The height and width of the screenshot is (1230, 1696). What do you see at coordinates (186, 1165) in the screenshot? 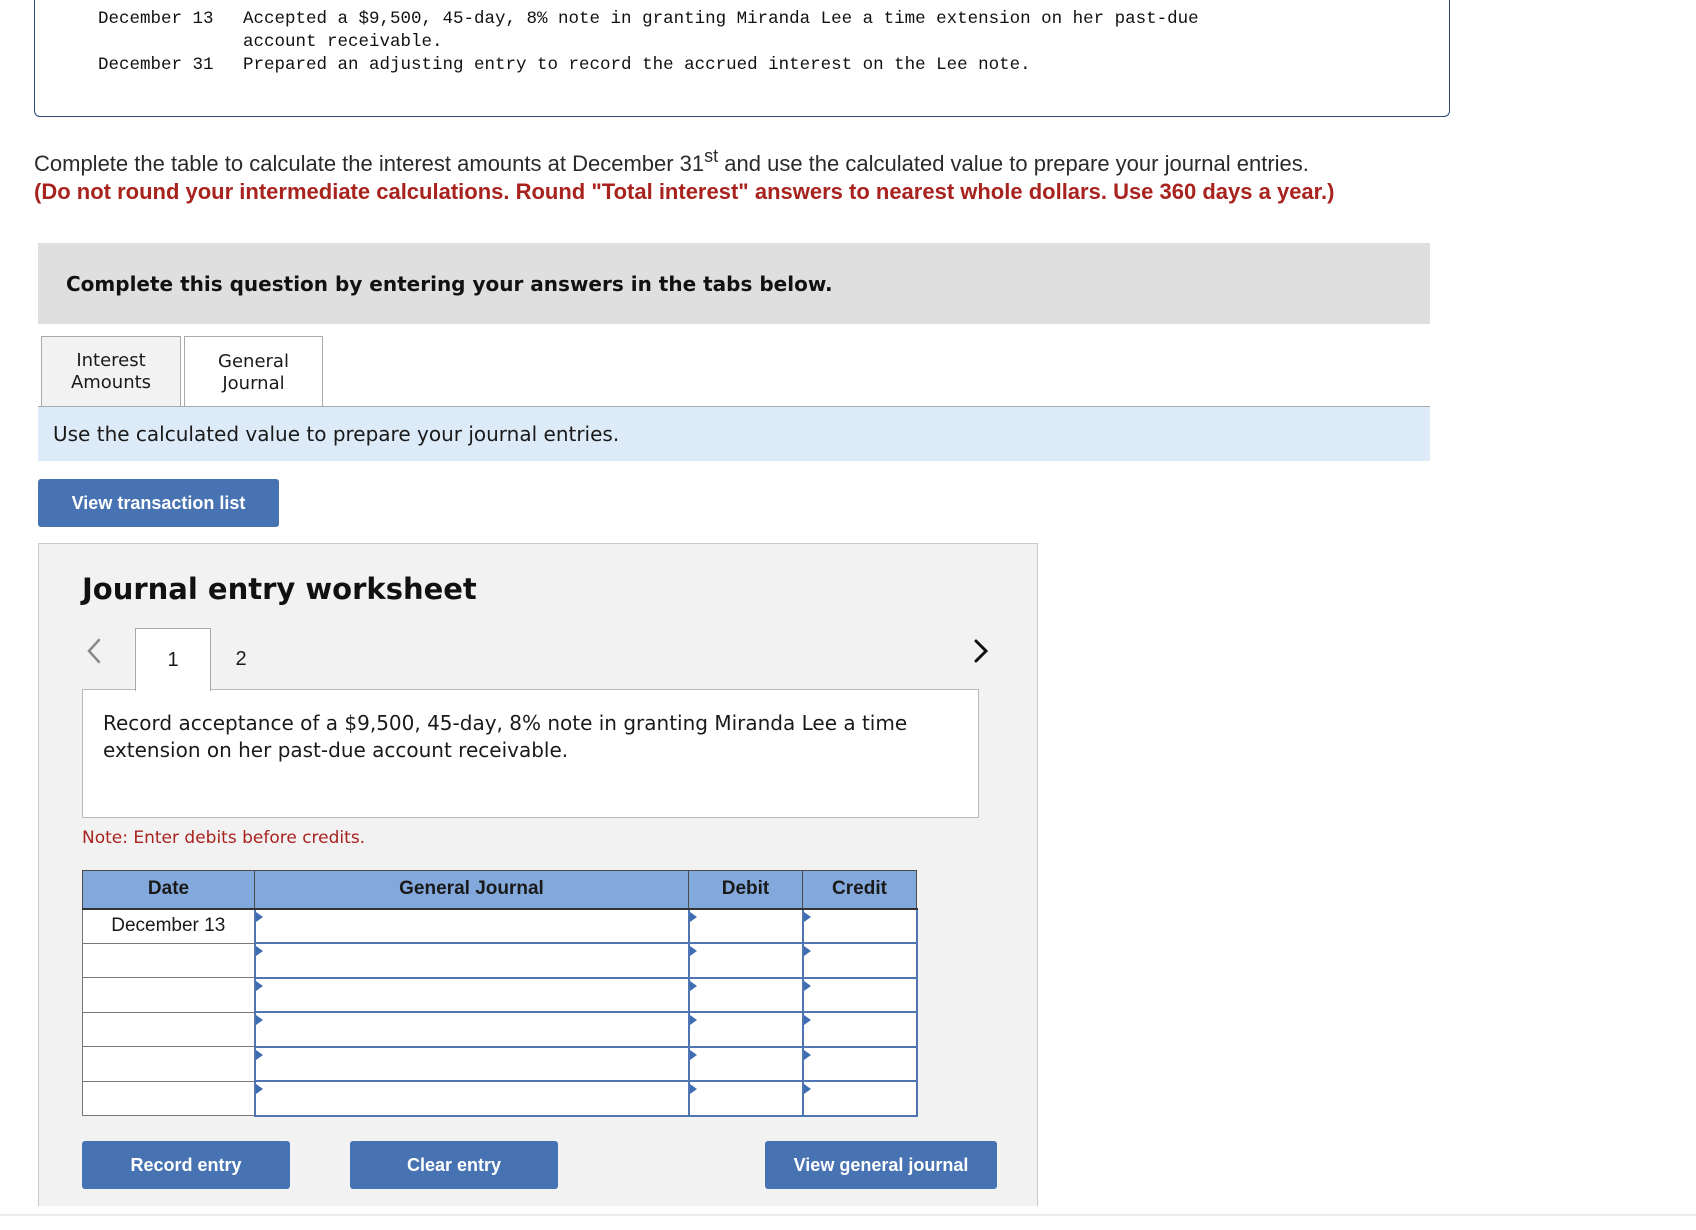
I see `record-entry-button: Record entry` at bounding box center [186, 1165].